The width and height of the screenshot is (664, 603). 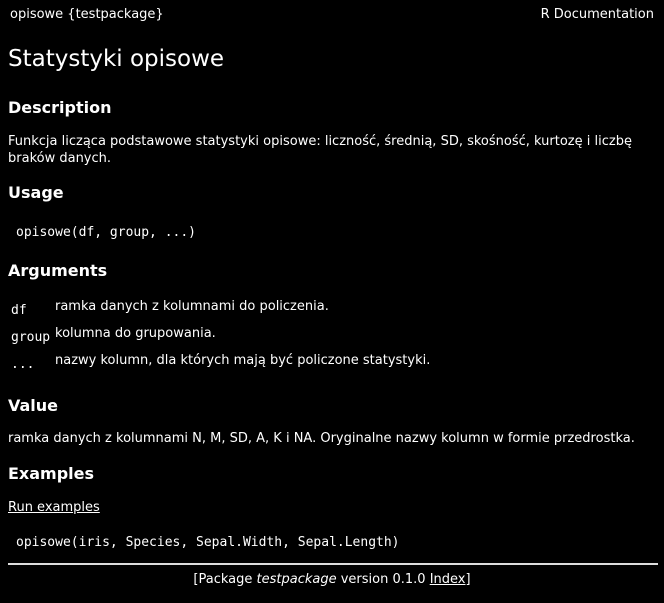 What do you see at coordinates (51, 473) in the screenshot?
I see `examples-heading: Examples` at bounding box center [51, 473].